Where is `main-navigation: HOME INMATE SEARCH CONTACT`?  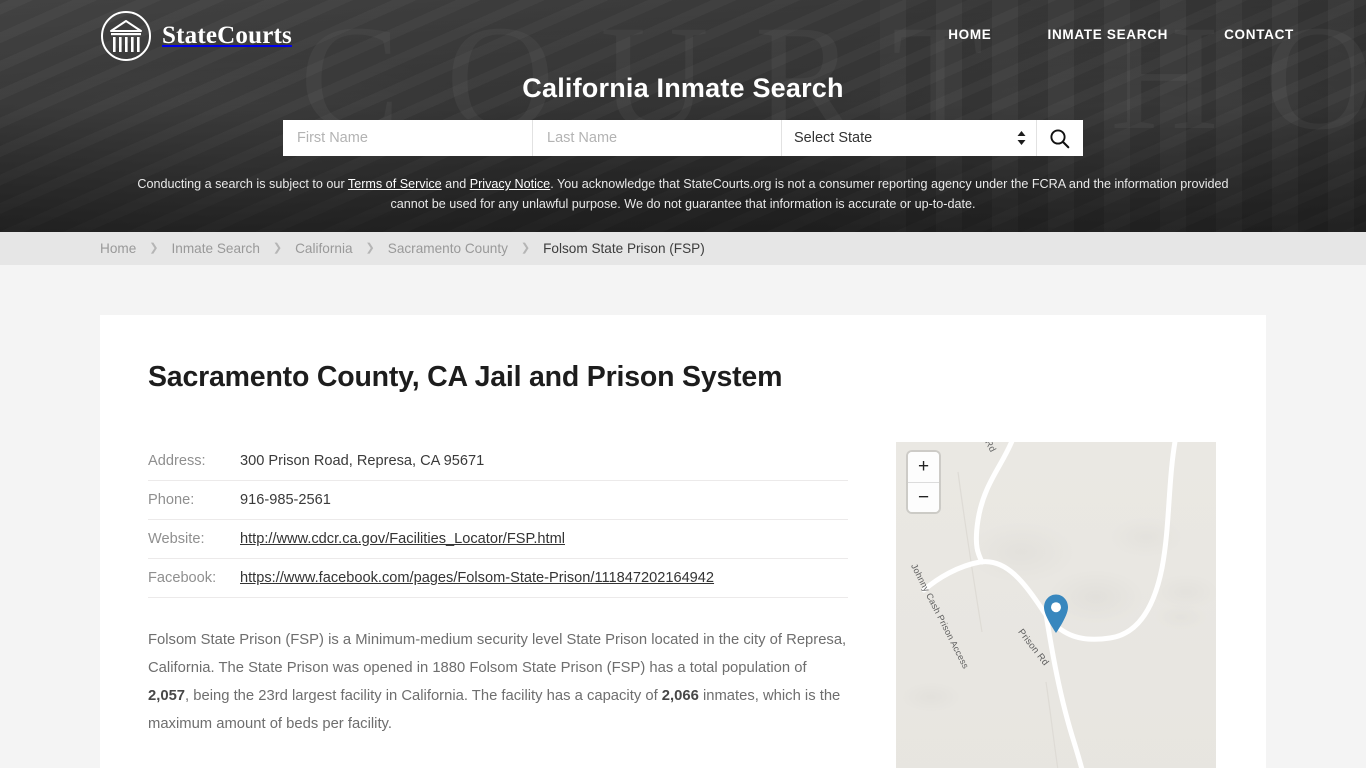
main-navigation: HOME INMATE SEARCH CONTACT is located at coordinates (1121, 34).